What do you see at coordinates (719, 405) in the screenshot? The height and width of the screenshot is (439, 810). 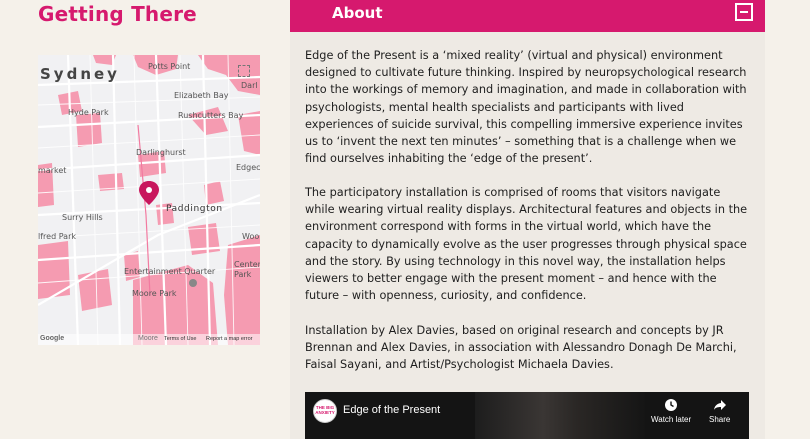 I see `share-icon` at bounding box center [719, 405].